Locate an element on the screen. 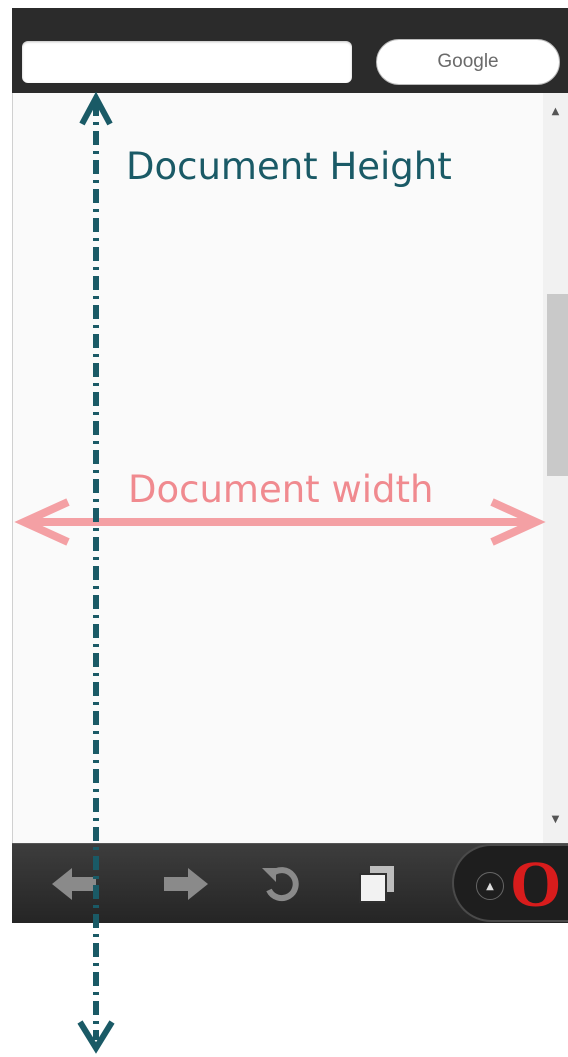 The width and height of the screenshot is (568, 1057). document-width-label: Document width is located at coordinates (281, 489).